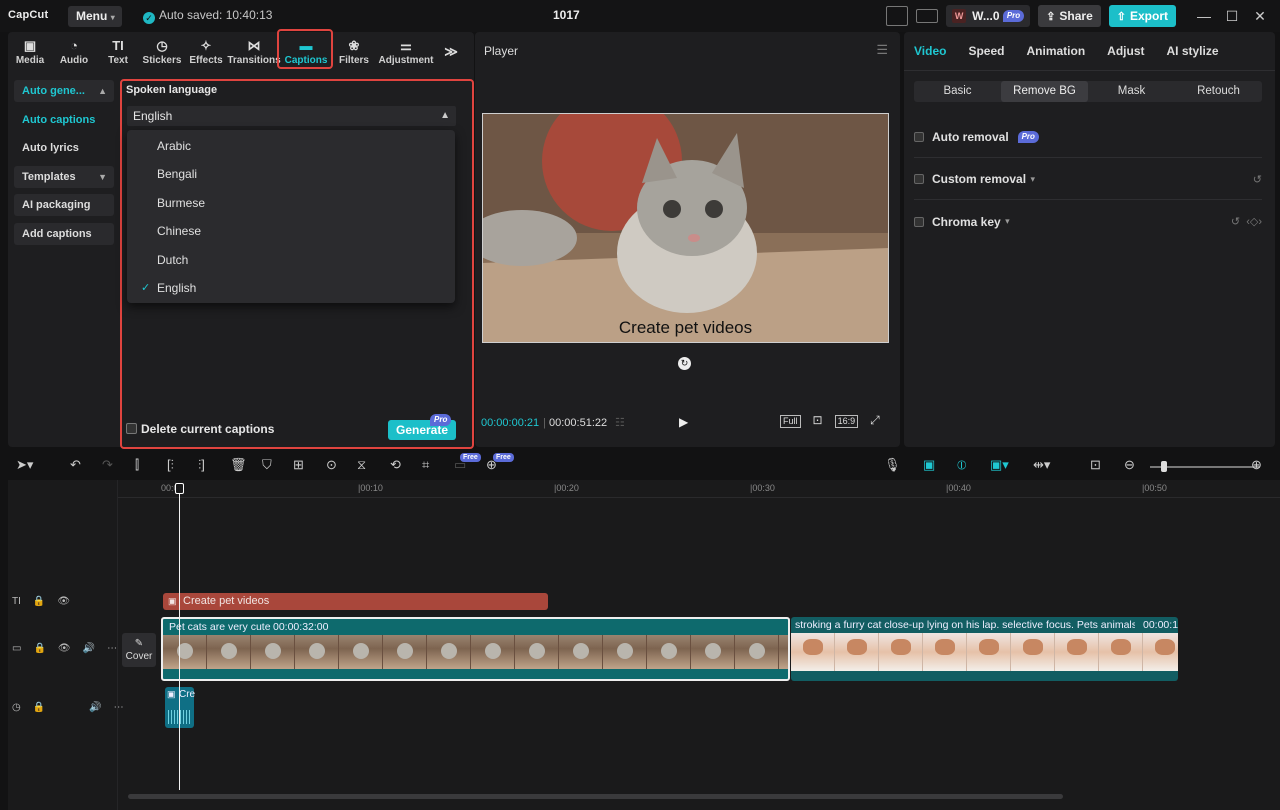 Image resolution: width=1280 pixels, height=810 pixels. I want to click on auto-removal-row: Auto removal Pro, so click(1088, 137).